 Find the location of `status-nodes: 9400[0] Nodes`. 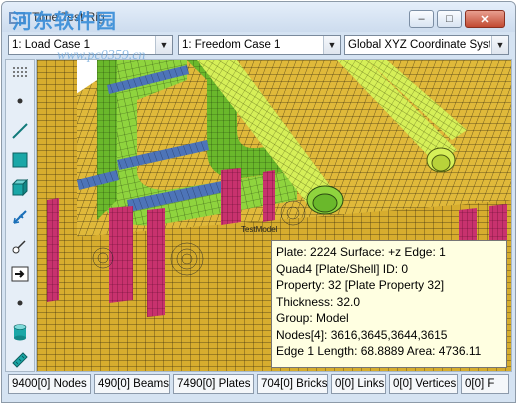

status-nodes: 9400[0] Nodes is located at coordinates (49, 384).